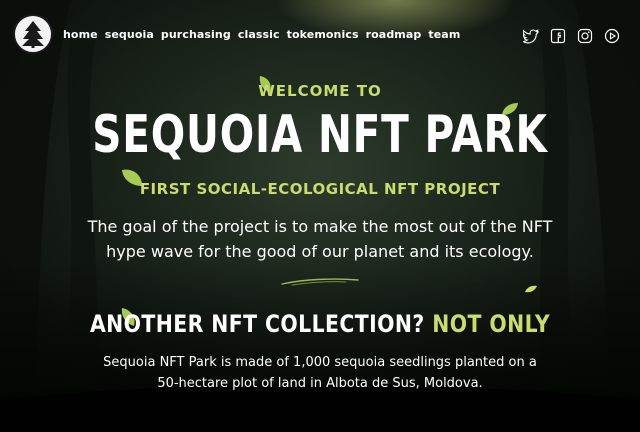  I want to click on nav-home: home, so click(80, 34).